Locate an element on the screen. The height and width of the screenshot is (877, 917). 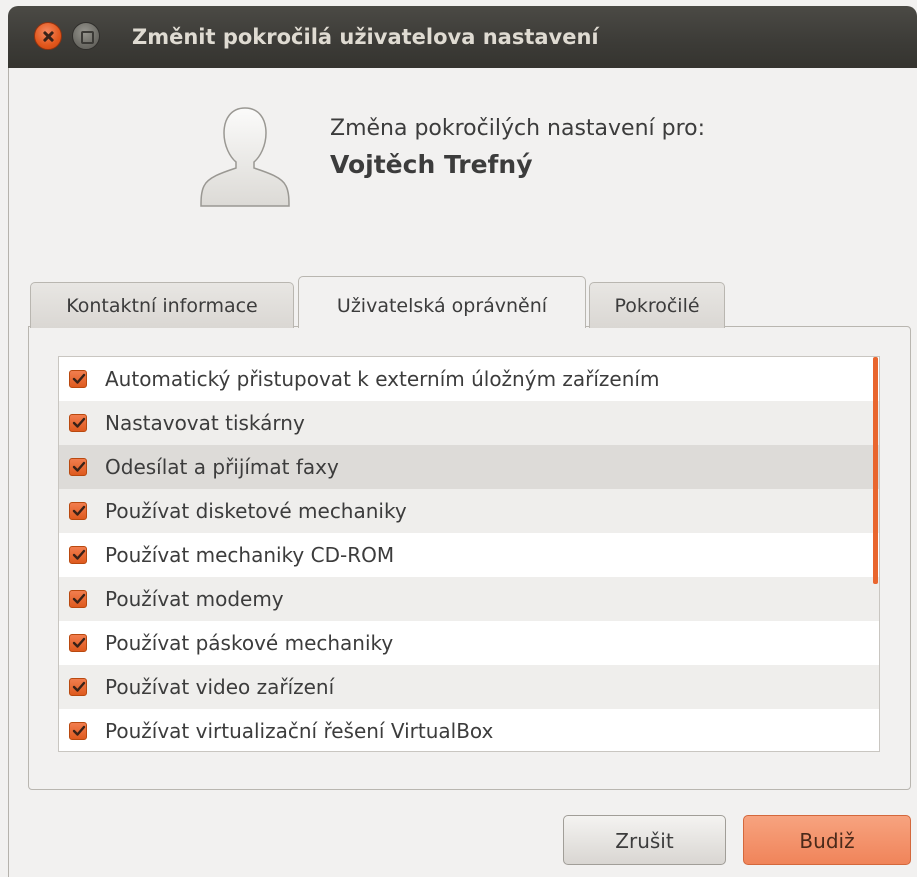
list-item-label: Používat disketové mechaniky is located at coordinates (256, 511).